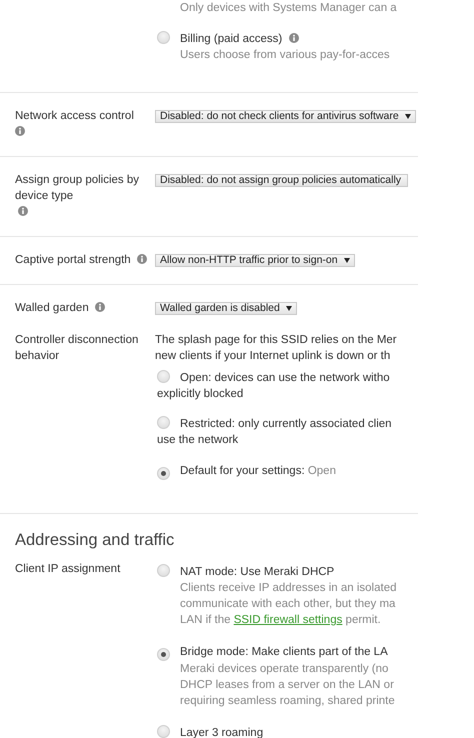 This screenshot has height=738, width=474. What do you see at coordinates (288, 588) in the screenshot?
I see `option-description: Clients receive IP addresses in an isolated` at bounding box center [288, 588].